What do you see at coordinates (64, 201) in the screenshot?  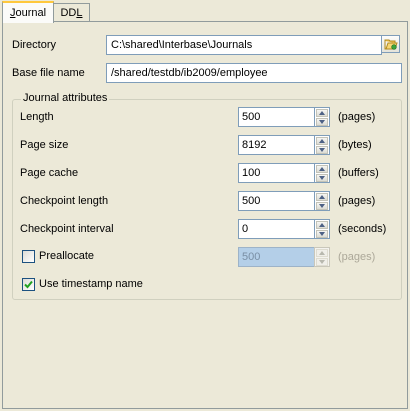 I see `checkpoint-length-label: Checkpoint length` at bounding box center [64, 201].